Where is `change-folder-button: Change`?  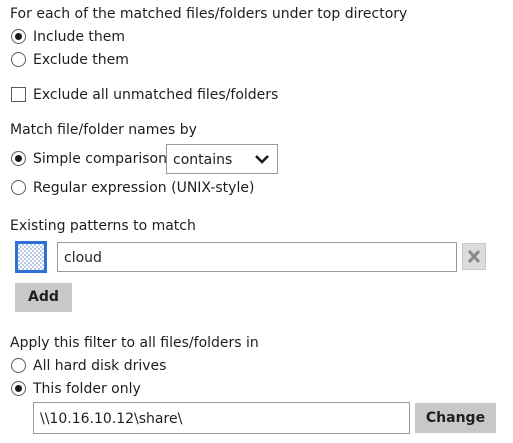 change-folder-button: Change is located at coordinates (455, 418).